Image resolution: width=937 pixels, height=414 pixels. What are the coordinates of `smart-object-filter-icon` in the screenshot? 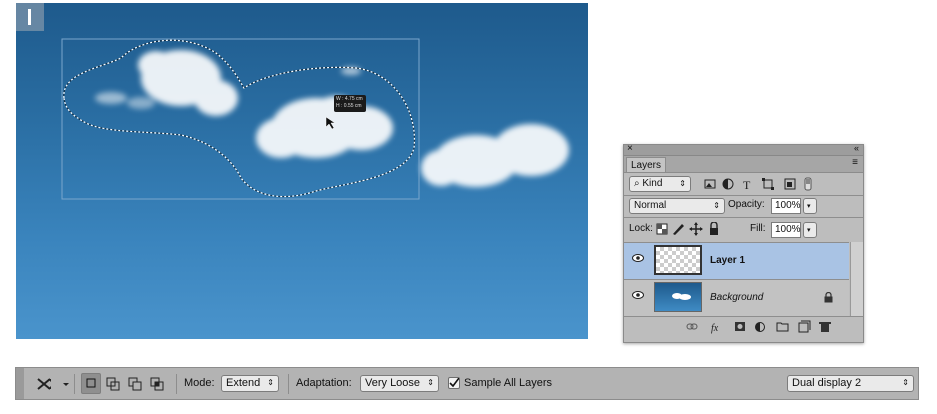 It's located at (790, 184).